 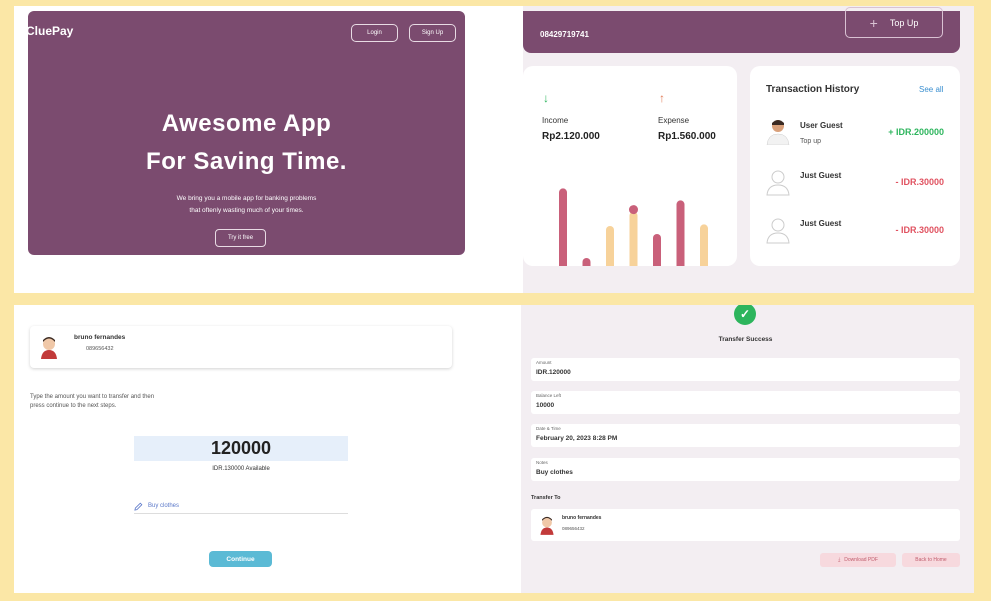 I want to click on notes-field: Notes Buy clothes, so click(x=745, y=469).